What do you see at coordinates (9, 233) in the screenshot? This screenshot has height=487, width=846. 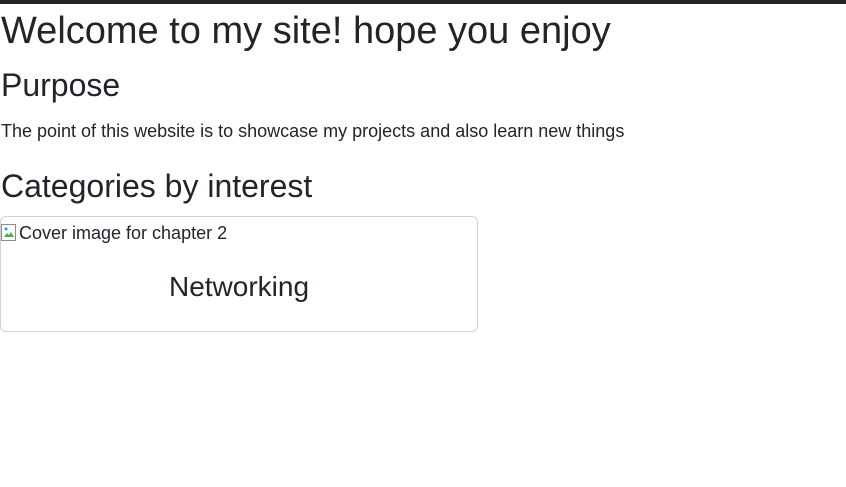 I see `broken-image-icon` at bounding box center [9, 233].